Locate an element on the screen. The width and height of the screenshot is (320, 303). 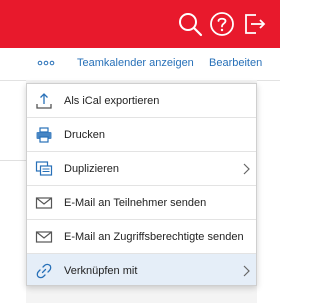
menu-item-label: Drucken is located at coordinates (84, 135).